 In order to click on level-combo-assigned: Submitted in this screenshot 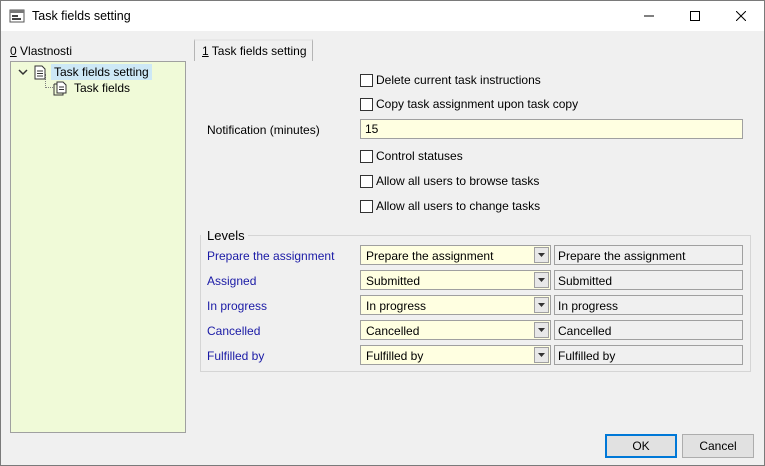, I will do `click(455, 280)`.